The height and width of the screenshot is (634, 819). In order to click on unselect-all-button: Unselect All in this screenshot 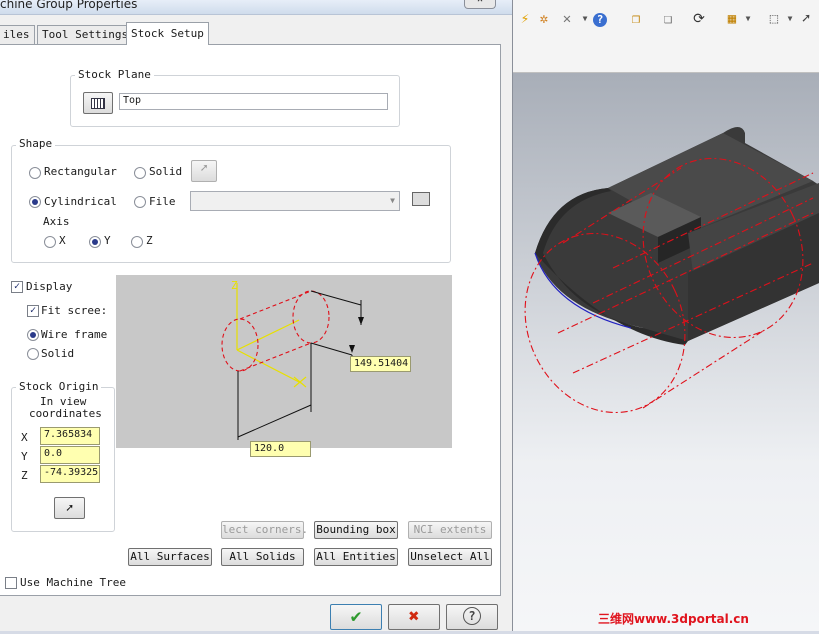, I will do `click(450, 557)`.